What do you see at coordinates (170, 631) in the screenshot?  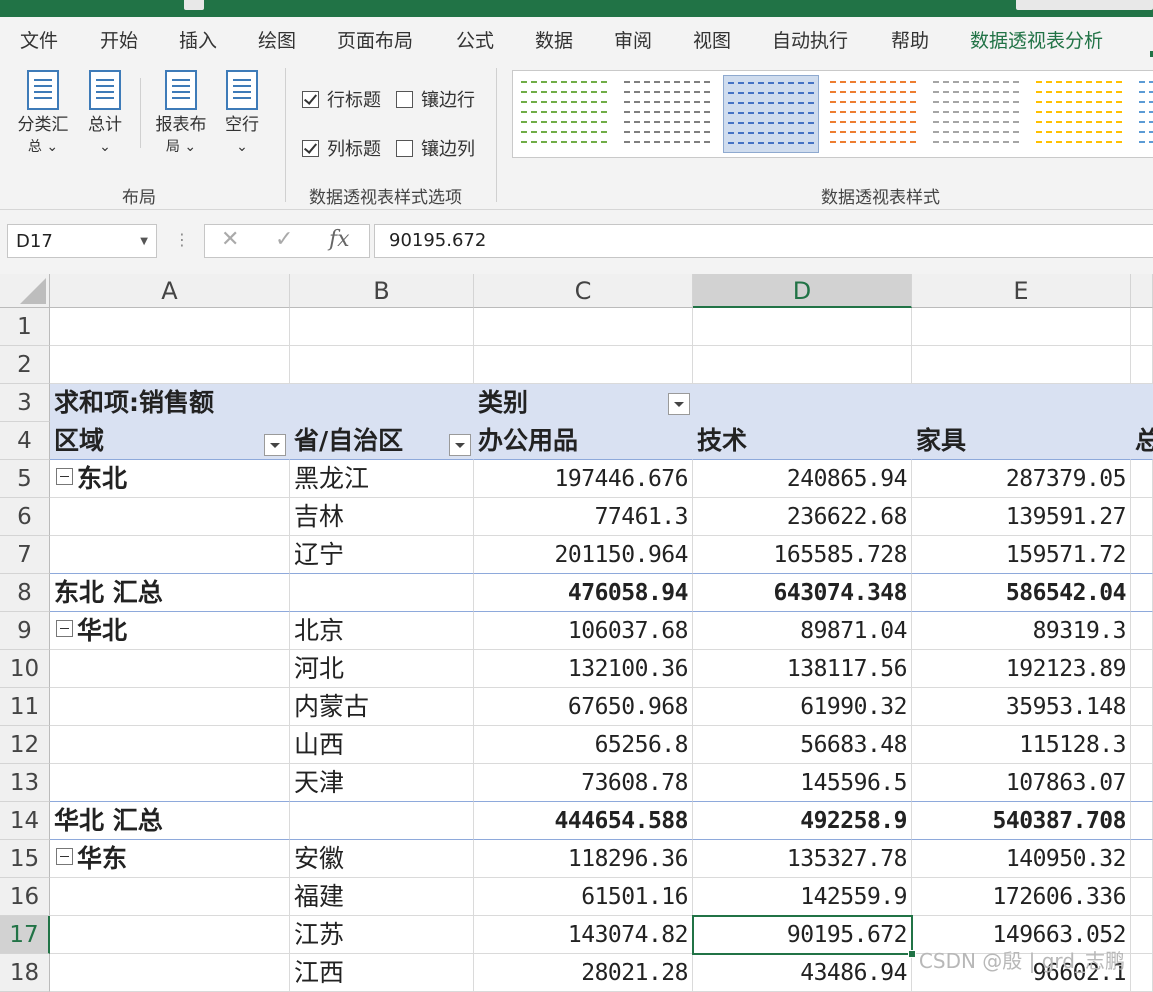 I see `pivot-row-label-a: 华北` at bounding box center [170, 631].